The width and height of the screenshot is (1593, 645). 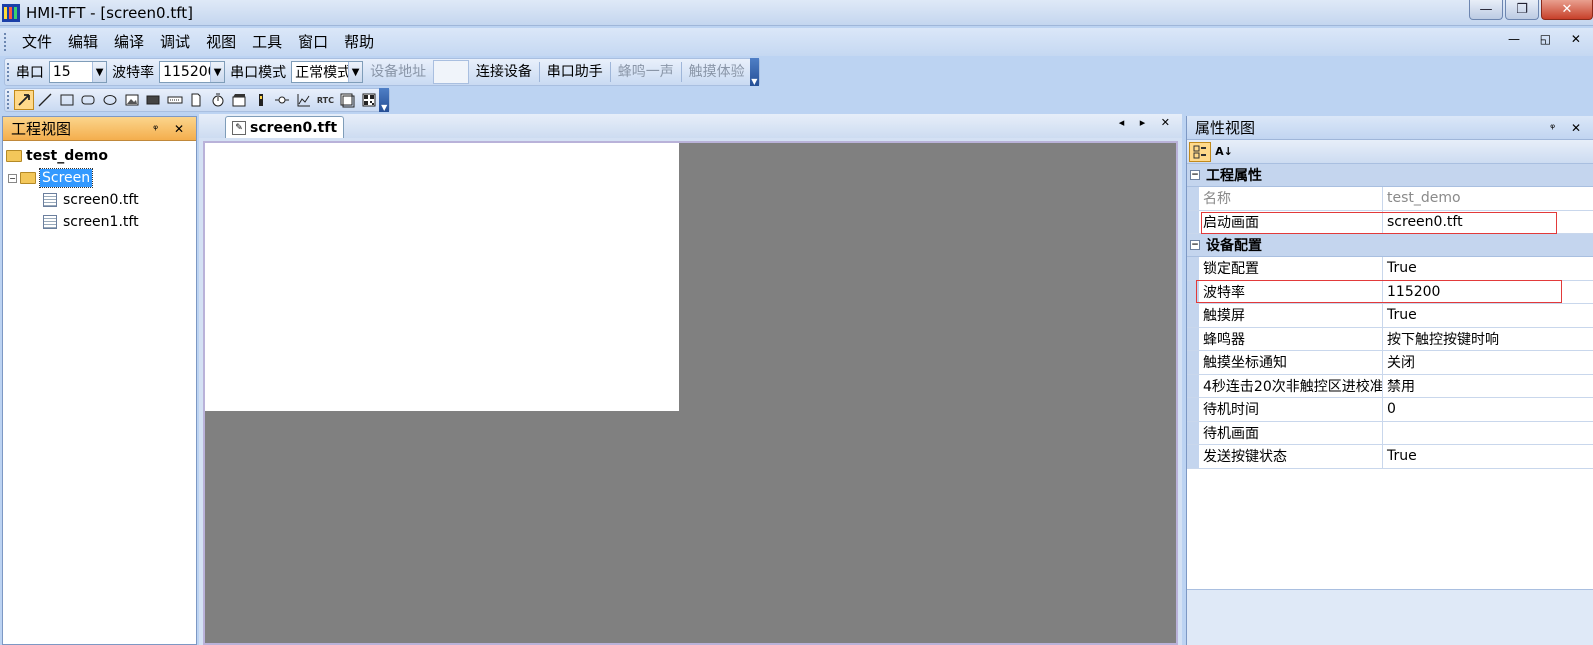 What do you see at coordinates (153, 100) in the screenshot?
I see `button-icon` at bounding box center [153, 100].